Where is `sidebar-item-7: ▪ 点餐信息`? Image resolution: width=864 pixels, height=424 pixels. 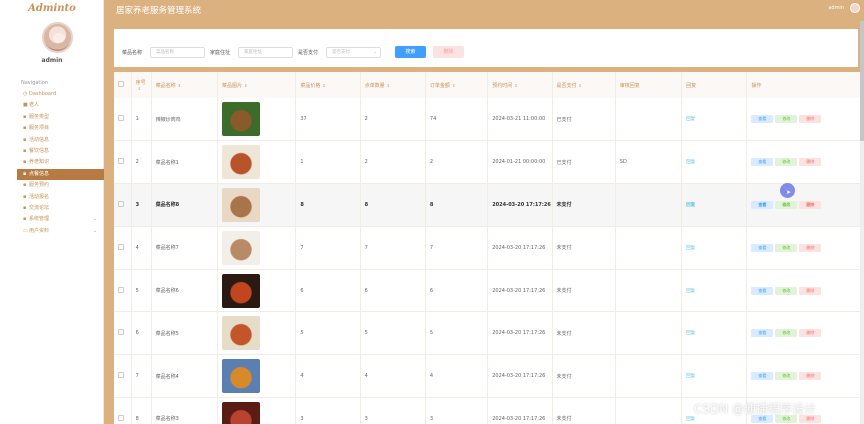
sidebar-item-7: ▪ 点餐信息 is located at coordinates (60, 174).